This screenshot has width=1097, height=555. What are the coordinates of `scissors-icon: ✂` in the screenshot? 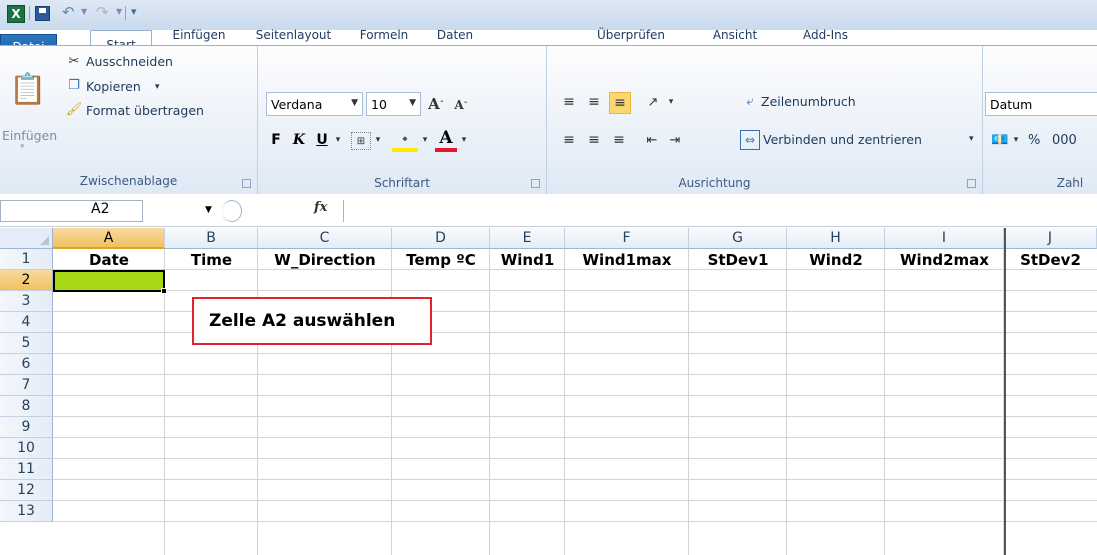 It's located at (74, 61).